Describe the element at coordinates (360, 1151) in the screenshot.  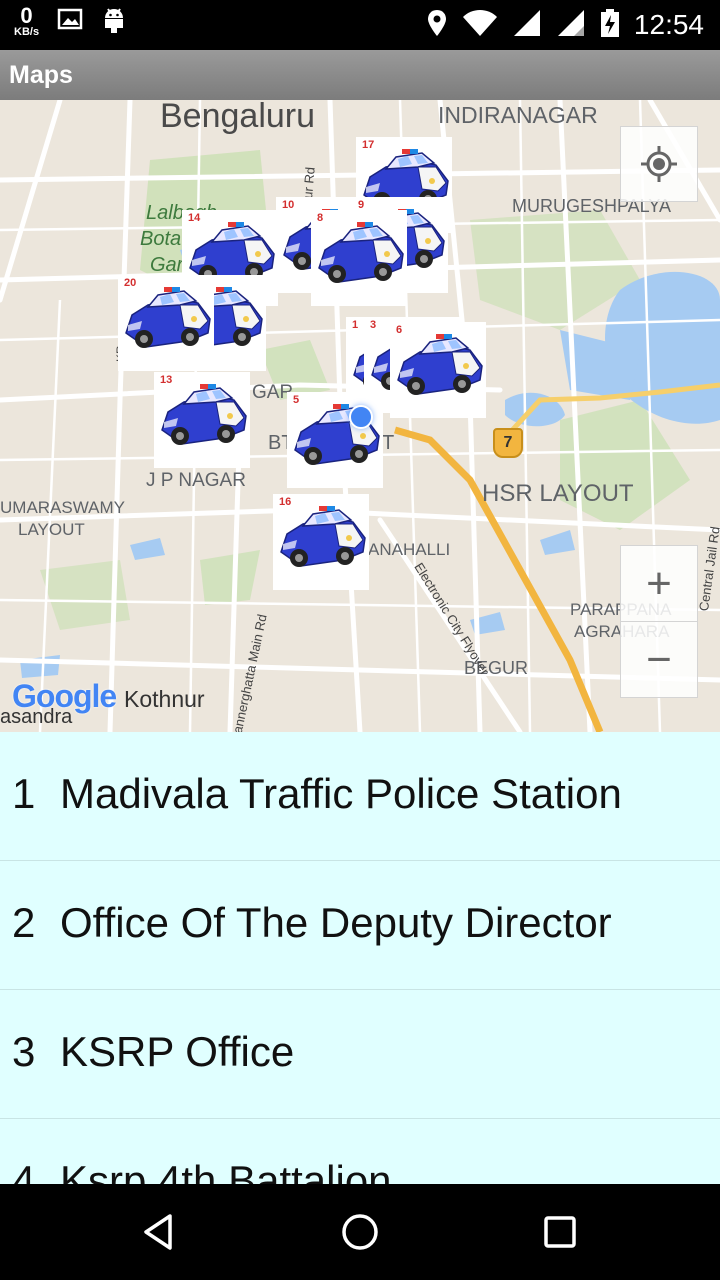
I see `list-item: 4 Ksrp 4th Battalion` at that location.